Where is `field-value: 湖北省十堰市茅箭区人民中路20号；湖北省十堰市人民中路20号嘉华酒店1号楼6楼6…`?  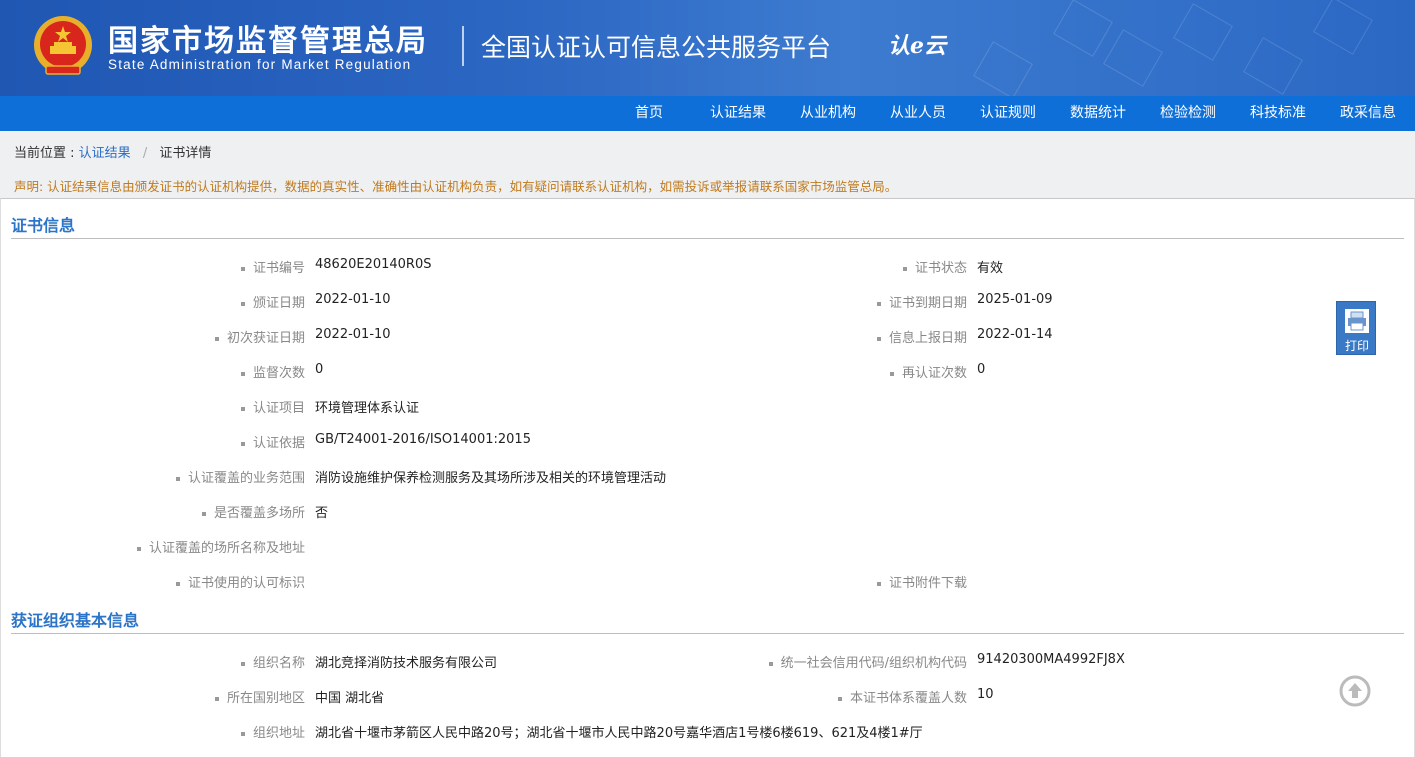 field-value: 湖北省十堰市茅箭区人民中路20号；湖北省十堰市人民中路20号嘉华酒店1号楼6楼6… is located at coordinates (619, 733).